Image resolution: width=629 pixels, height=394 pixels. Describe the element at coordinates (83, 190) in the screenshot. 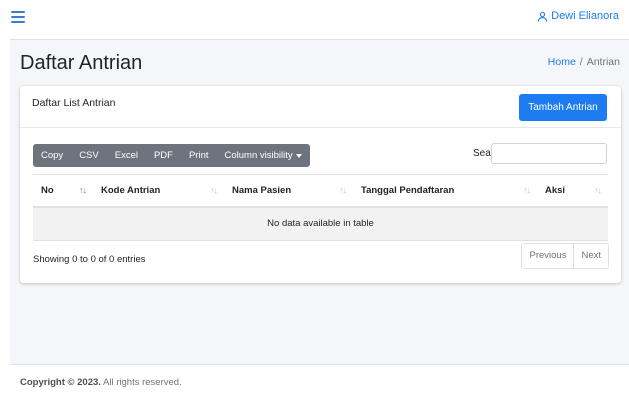

I see `sort-asc-icon: ↑↓` at that location.